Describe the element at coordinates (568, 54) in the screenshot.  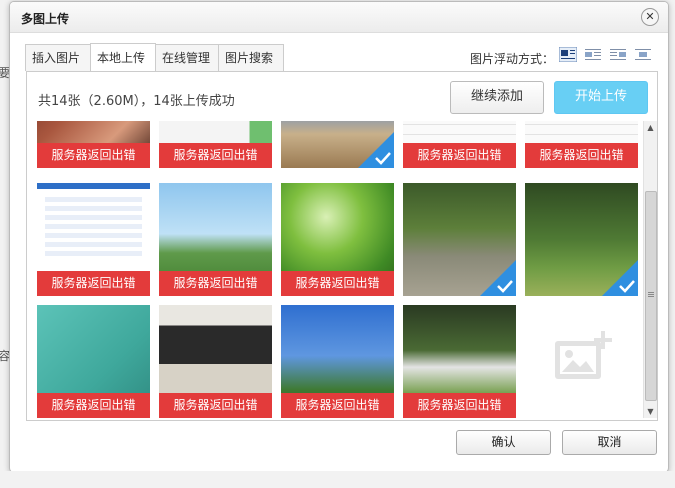
I see `float-none-icon` at that location.